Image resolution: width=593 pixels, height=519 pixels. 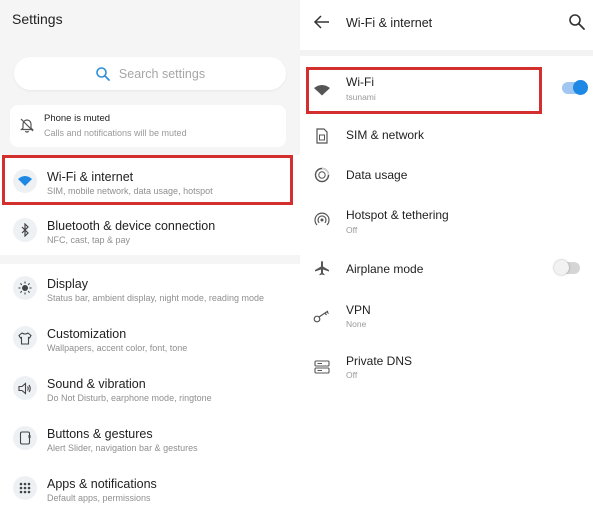 What do you see at coordinates (446, 175) in the screenshot?
I see `data-usage-item: Data usage` at bounding box center [446, 175].